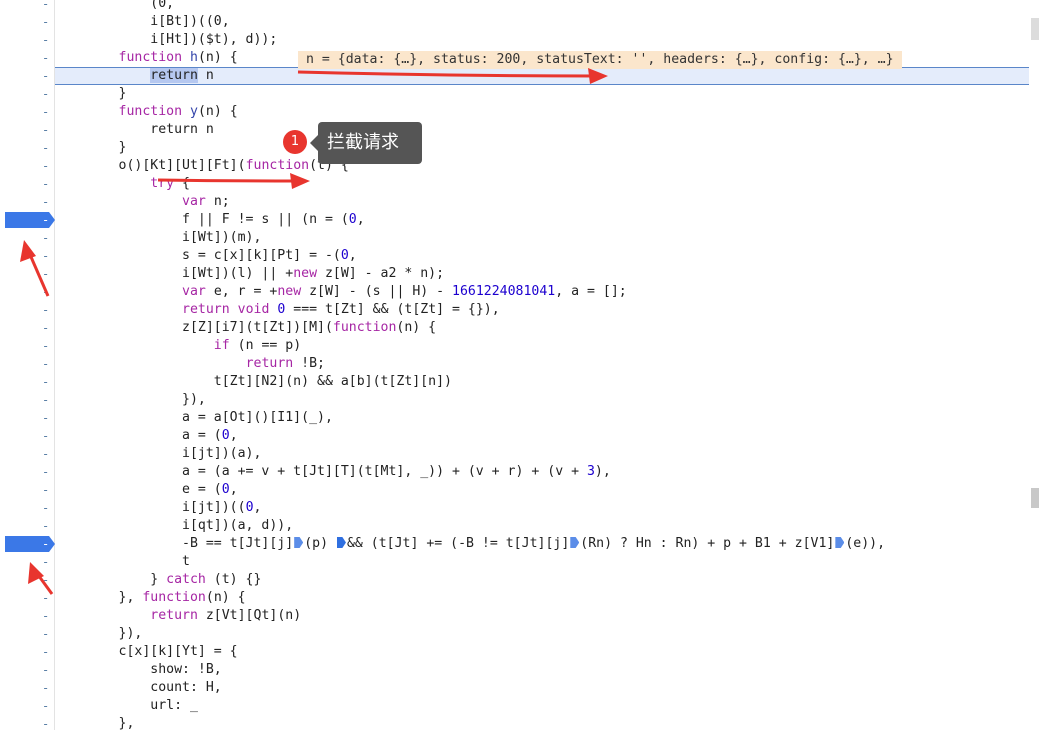 The width and height of the screenshot is (1039, 733). What do you see at coordinates (542, 184) in the screenshot?
I see `code-line: try {` at bounding box center [542, 184].